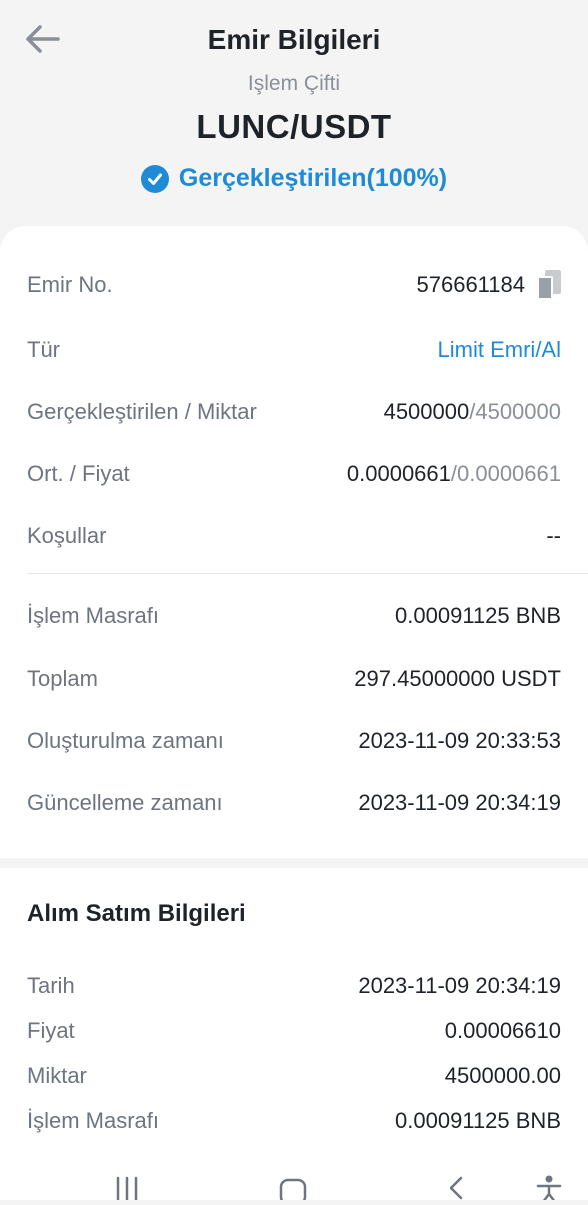 This screenshot has width=588, height=1205. What do you see at coordinates (294, 1031) in the screenshot?
I see `trade-price-row: Fiyat 0.00006610` at bounding box center [294, 1031].